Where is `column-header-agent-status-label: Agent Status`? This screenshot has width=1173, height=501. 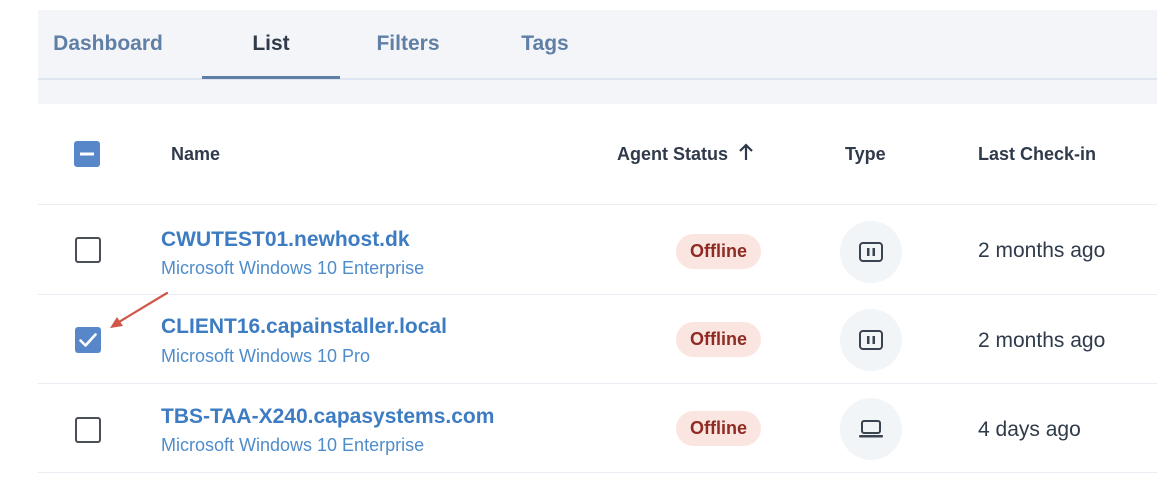 column-header-agent-status-label: Agent Status is located at coordinates (673, 154).